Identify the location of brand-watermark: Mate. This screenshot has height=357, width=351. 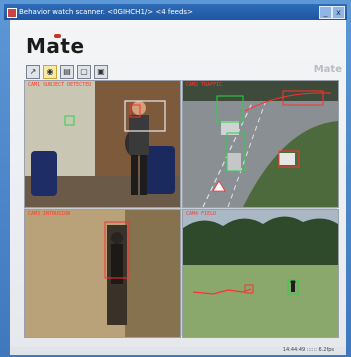
(327, 69).